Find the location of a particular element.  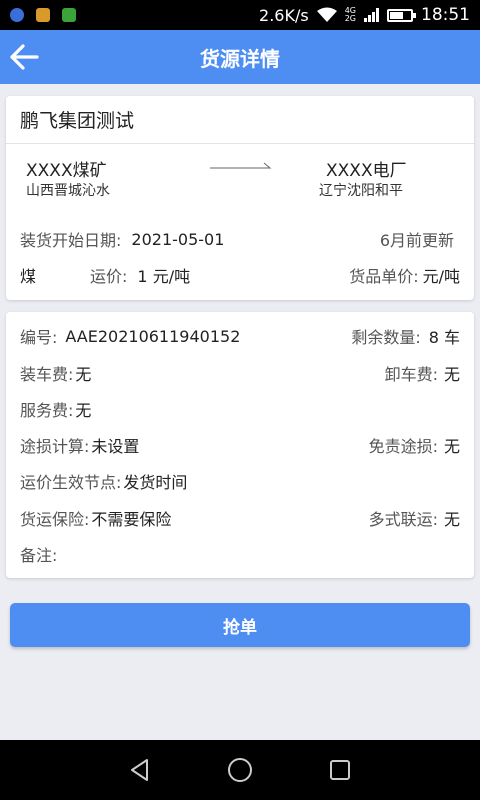

insurance-value: 不需要保险 is located at coordinates (131, 519).